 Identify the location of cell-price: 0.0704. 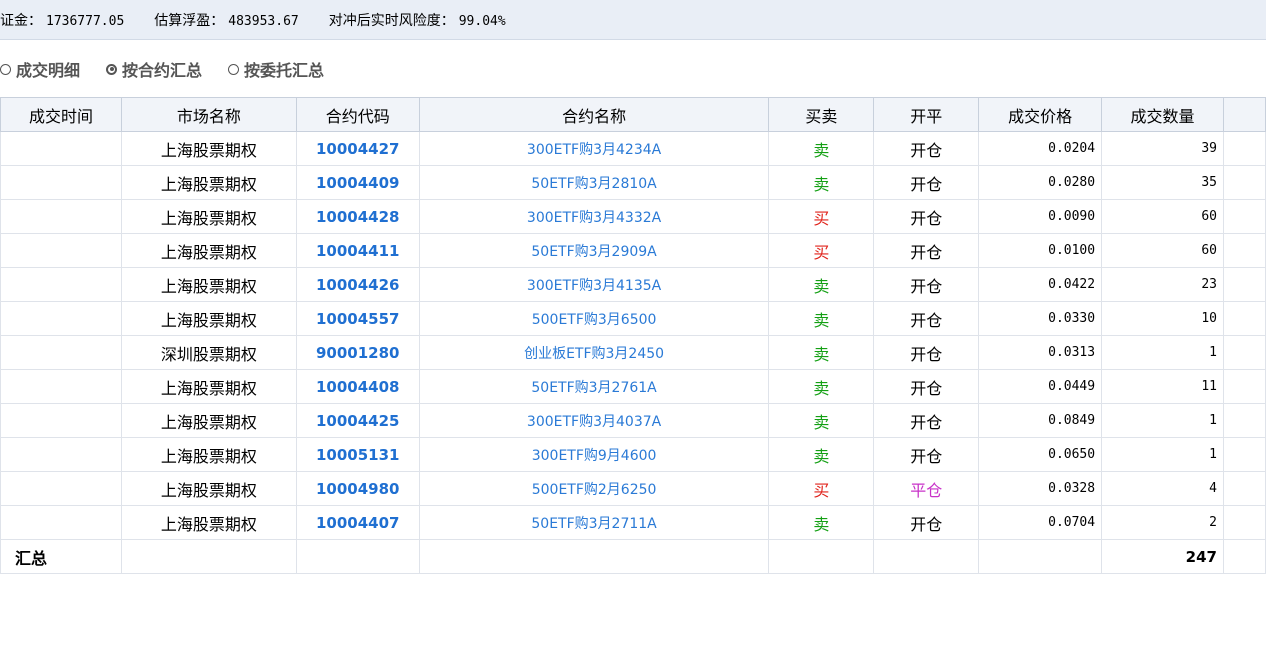
(1040, 522).